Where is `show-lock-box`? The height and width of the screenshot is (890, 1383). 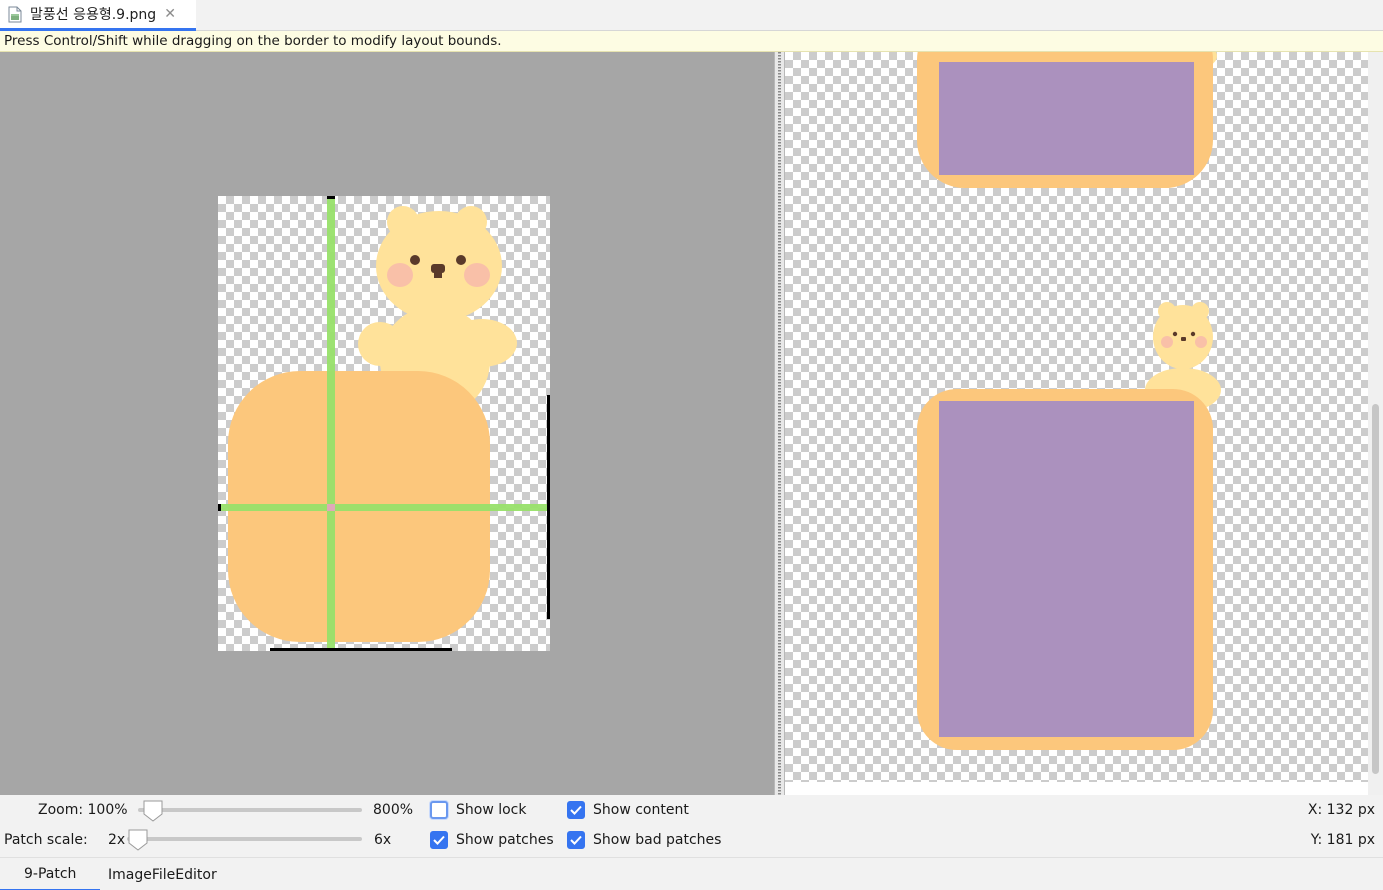
show-lock-box is located at coordinates (439, 810).